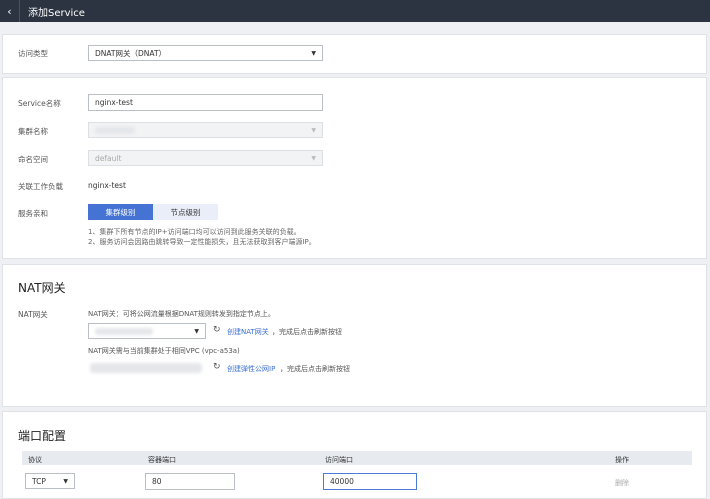  Describe the element at coordinates (108, 158) in the screenshot. I see `namespace-value: default` at that location.